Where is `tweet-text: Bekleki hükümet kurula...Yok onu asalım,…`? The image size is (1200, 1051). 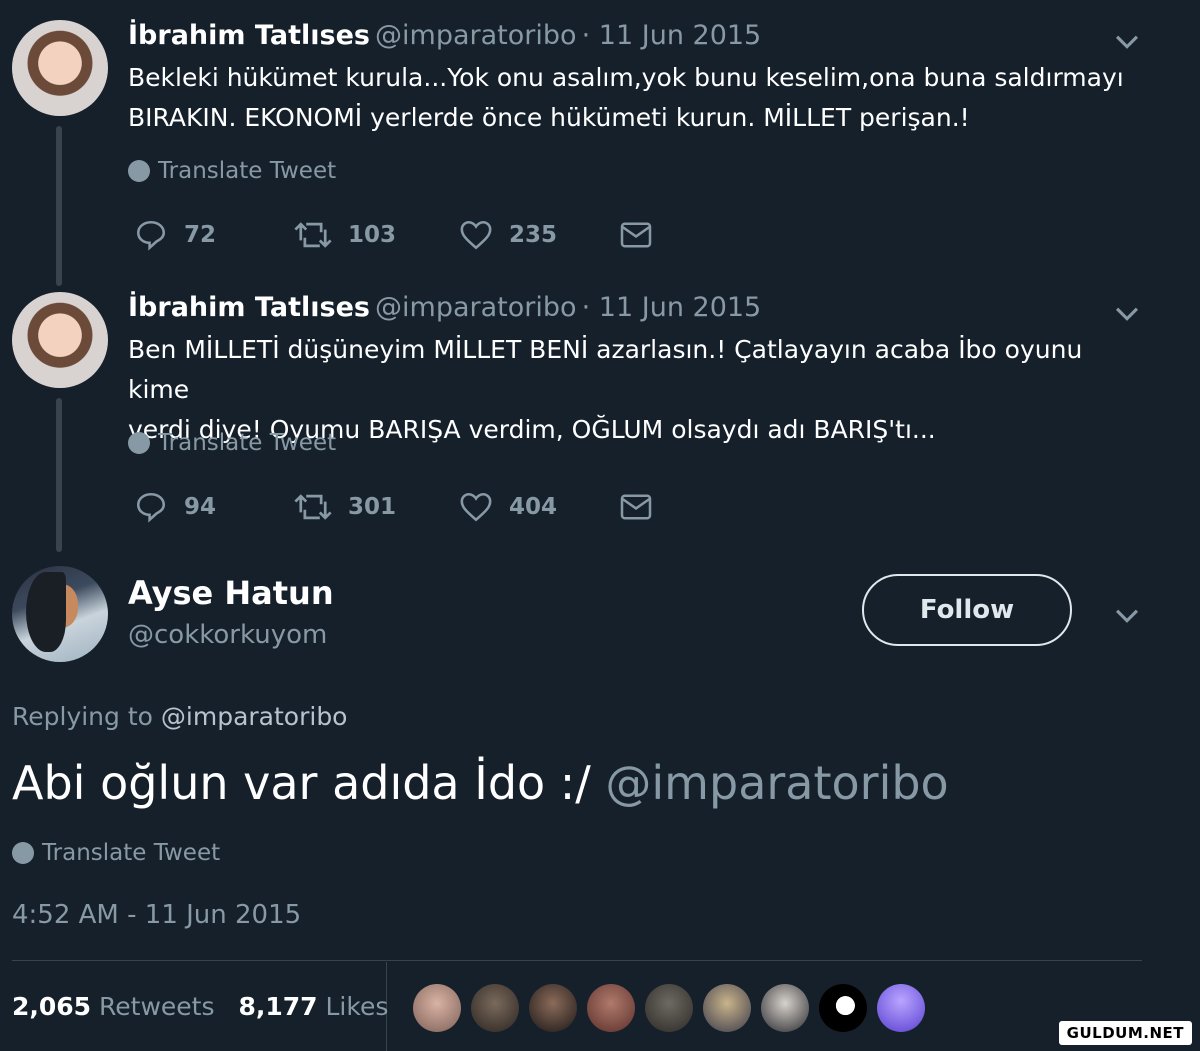 tweet-text: Bekleki hükümet kurula...Yok onu asalım,… is located at coordinates (638, 98).